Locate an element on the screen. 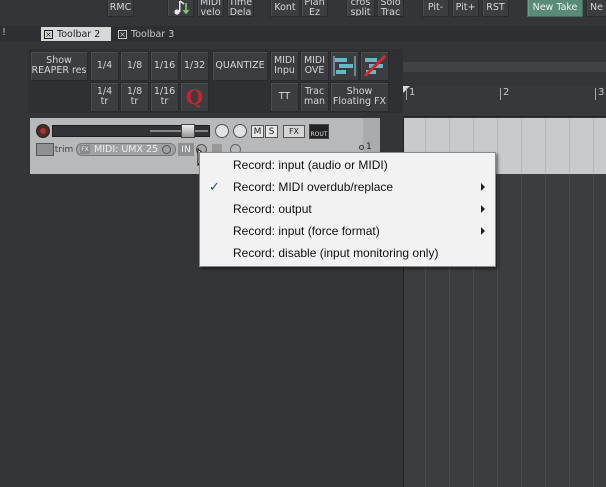  tab-toolbar-2: × Toolbar 2 is located at coordinates (76, 34).